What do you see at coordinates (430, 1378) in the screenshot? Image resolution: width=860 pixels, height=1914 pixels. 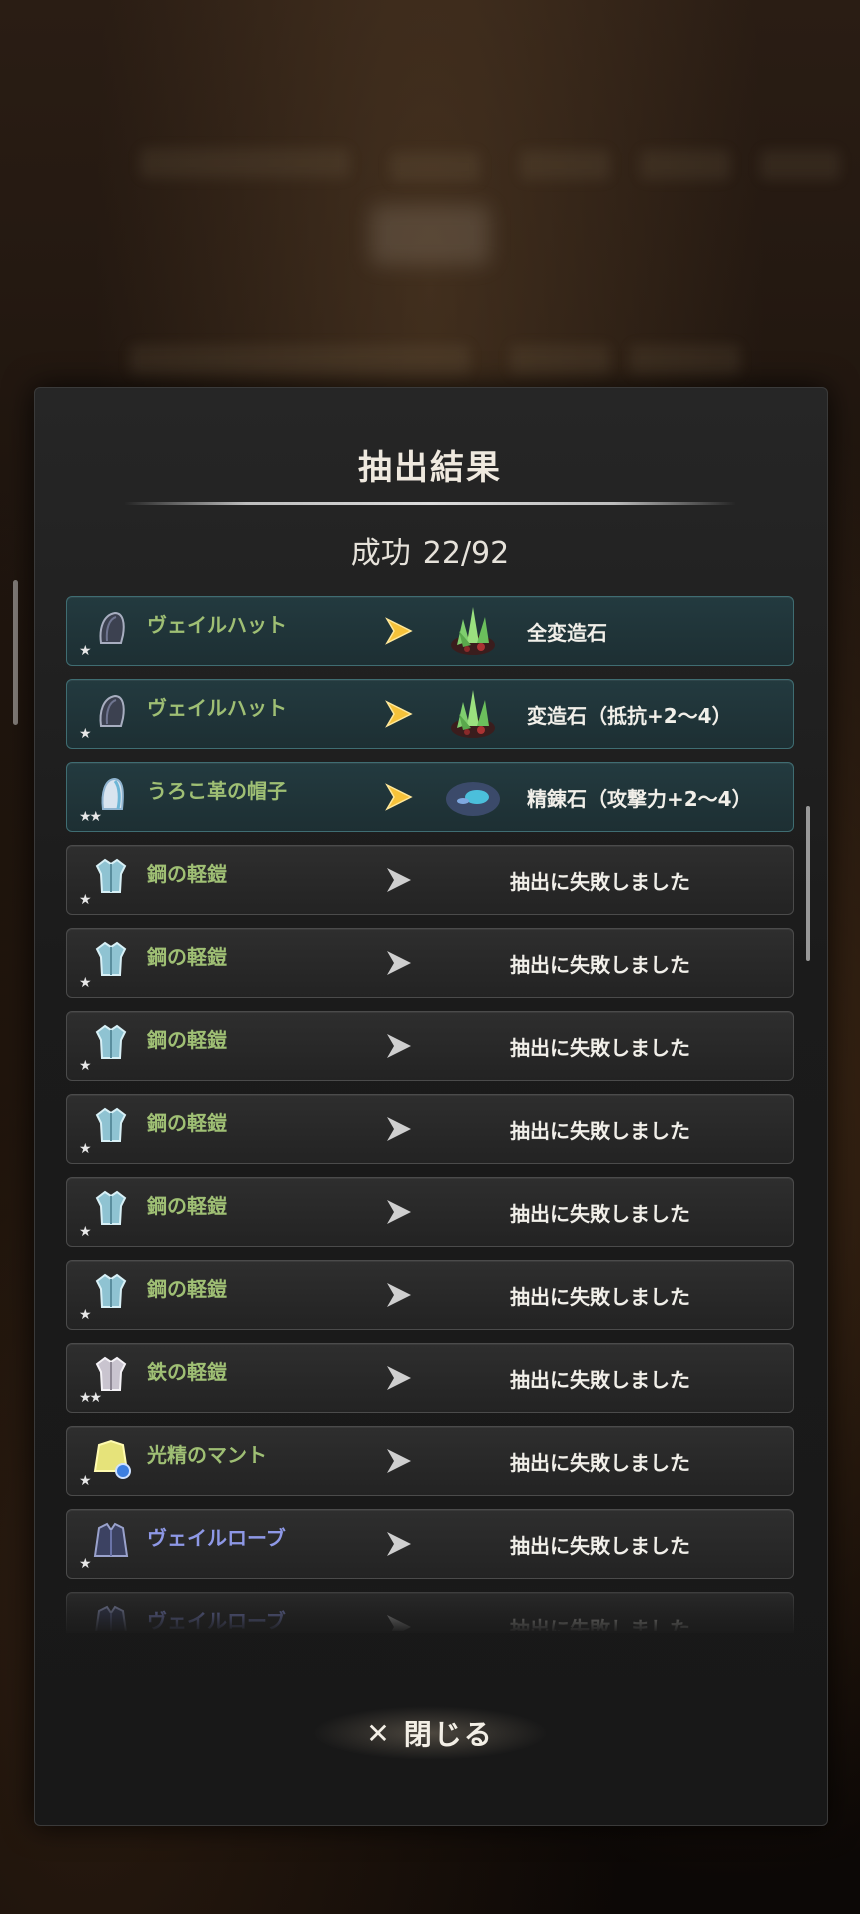 I see `result-row: ★★ 鉄の軽鎧 抽出に失敗しました` at bounding box center [430, 1378].